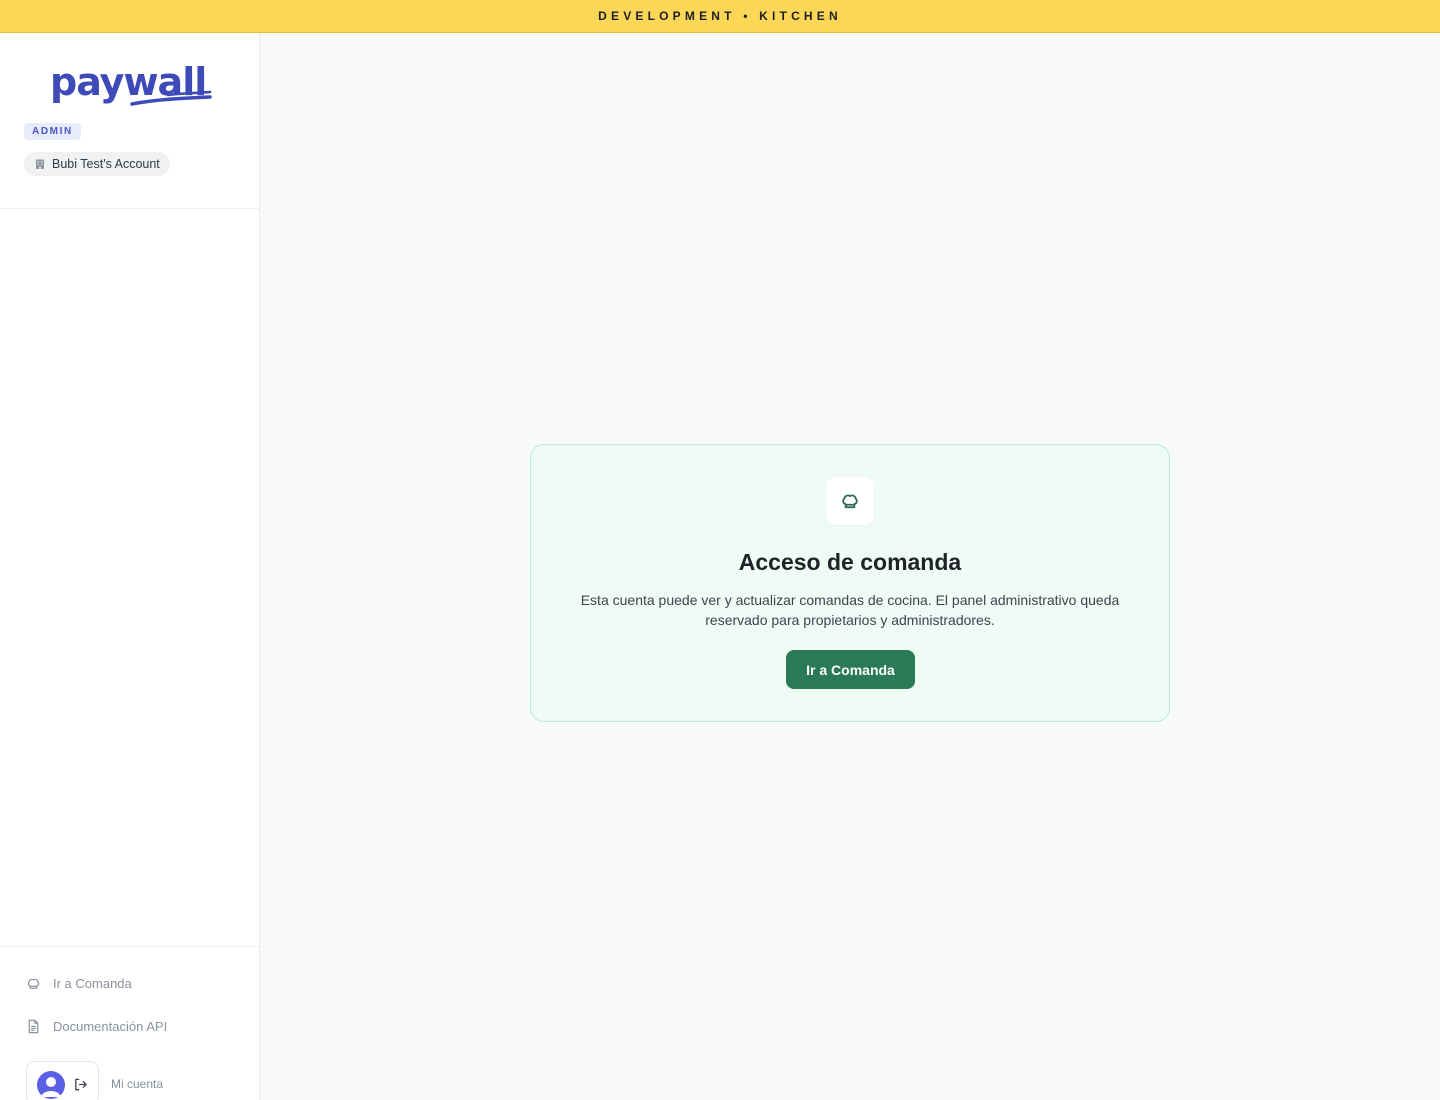  I want to click on environment-banner-text: DEVELOPMENT • KITCHEN, so click(720, 16).